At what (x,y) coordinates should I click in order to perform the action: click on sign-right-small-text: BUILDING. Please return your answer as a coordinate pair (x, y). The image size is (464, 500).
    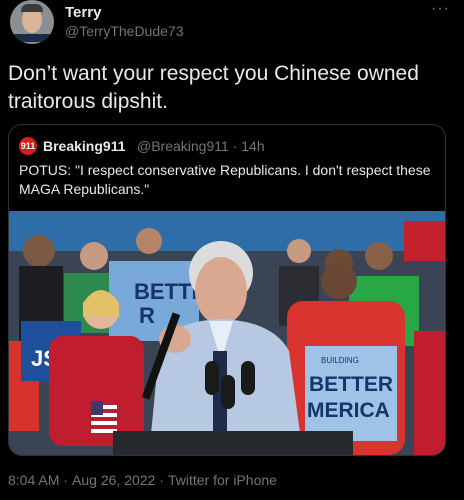
    Looking at the image, I should click on (340, 360).